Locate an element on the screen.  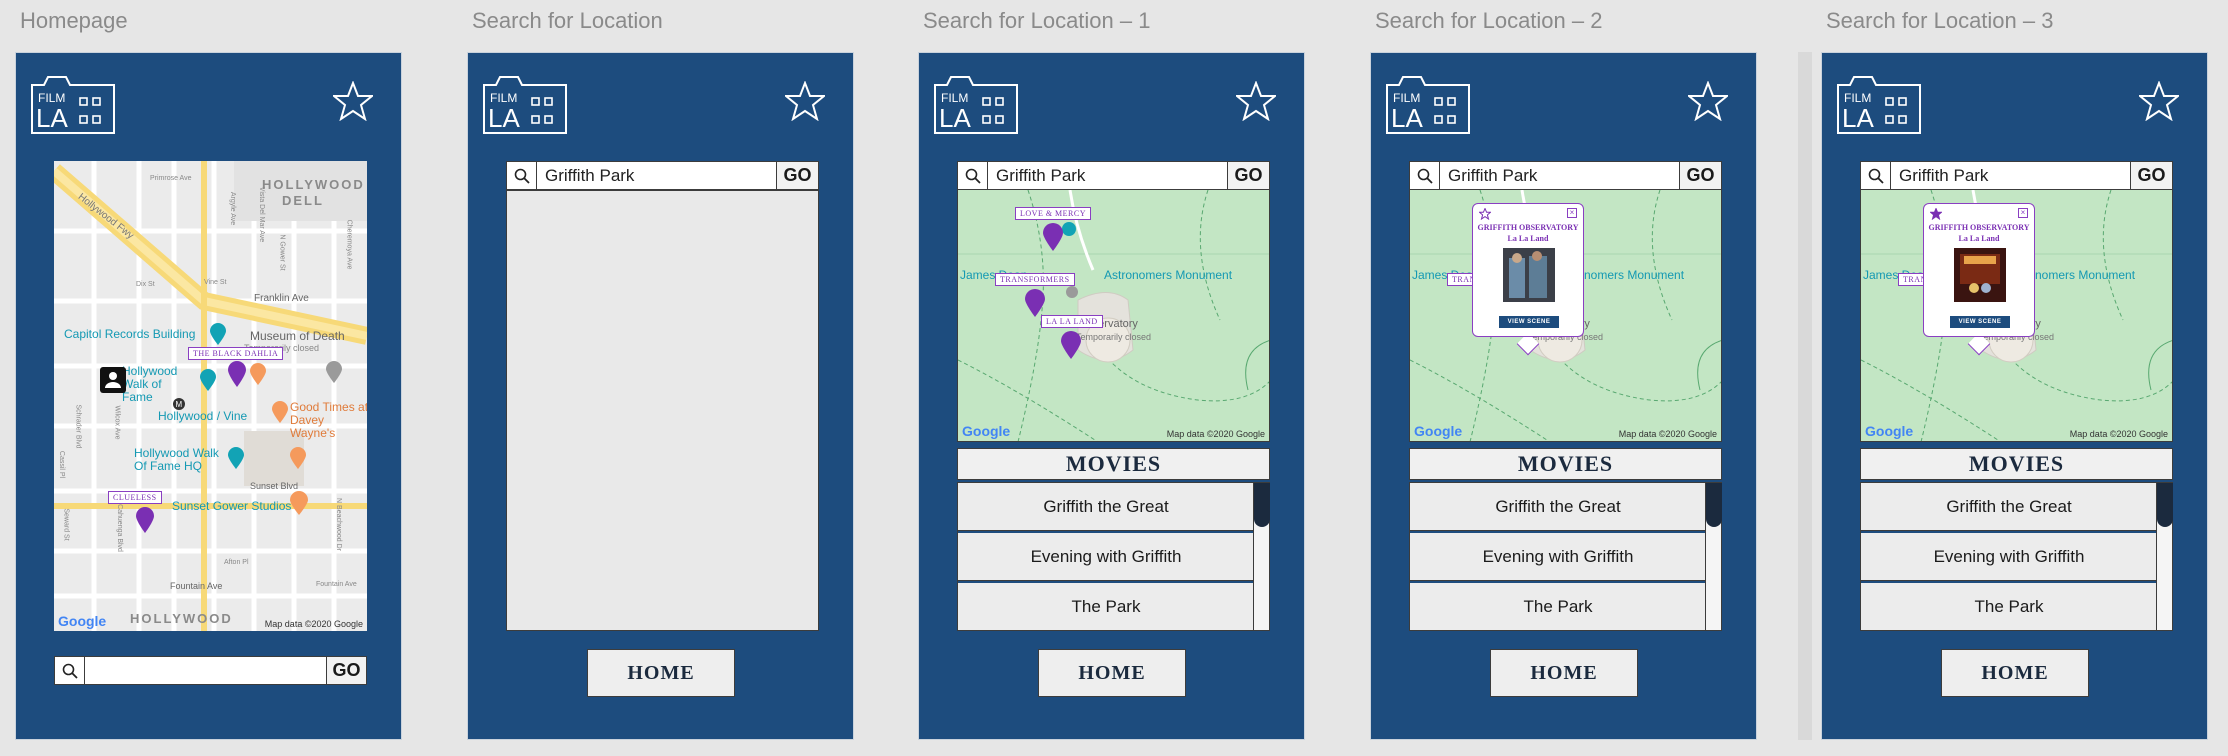
poi-capitol-records: Capitol Records Building is located at coordinates (129, 334).